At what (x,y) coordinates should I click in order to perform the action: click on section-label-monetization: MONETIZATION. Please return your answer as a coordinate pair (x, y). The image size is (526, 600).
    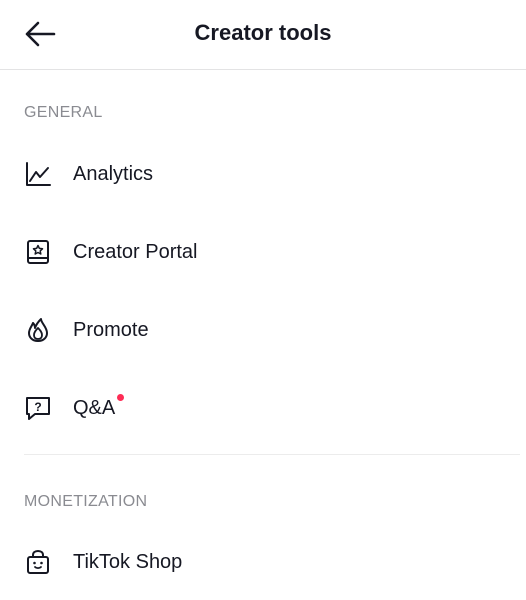
    Looking at the image, I should click on (86, 501).